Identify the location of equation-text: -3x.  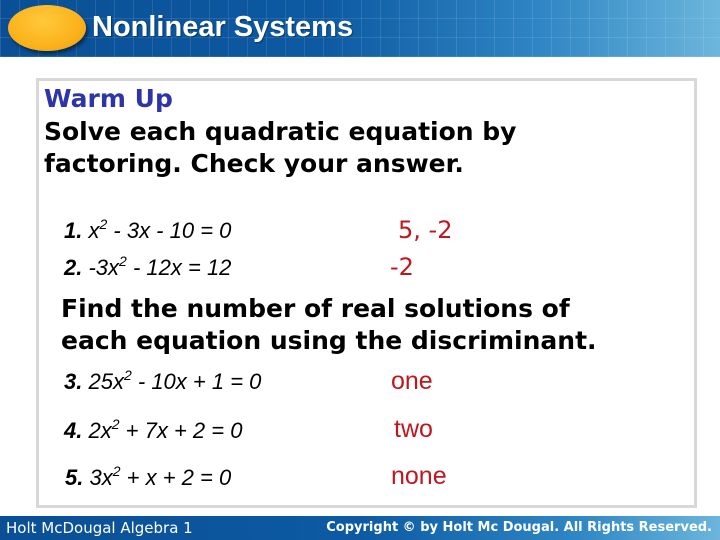
(104, 267).